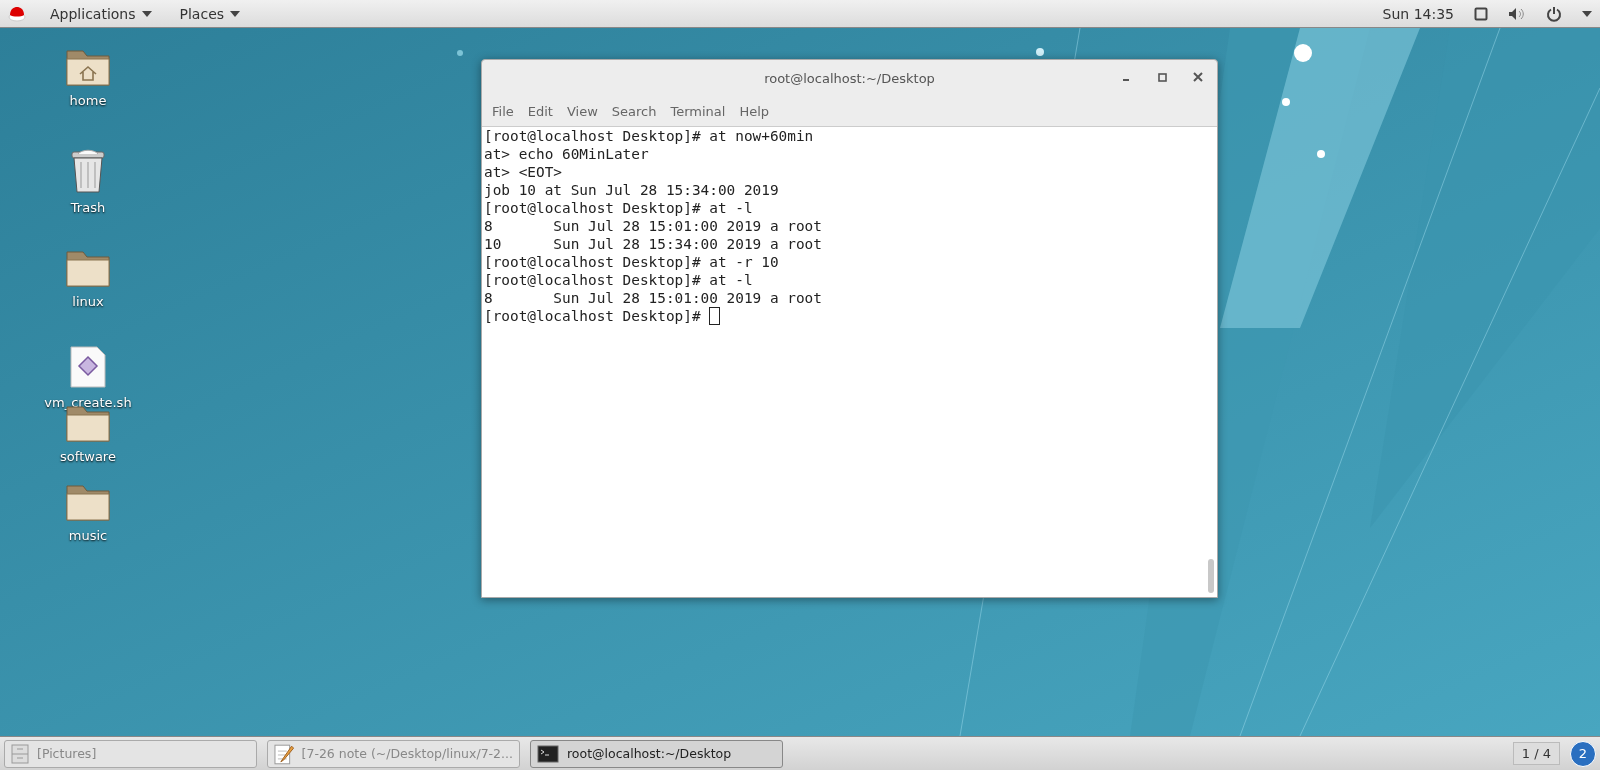  Describe the element at coordinates (1583, 753) in the screenshot. I see `notification-badge: 2` at that location.